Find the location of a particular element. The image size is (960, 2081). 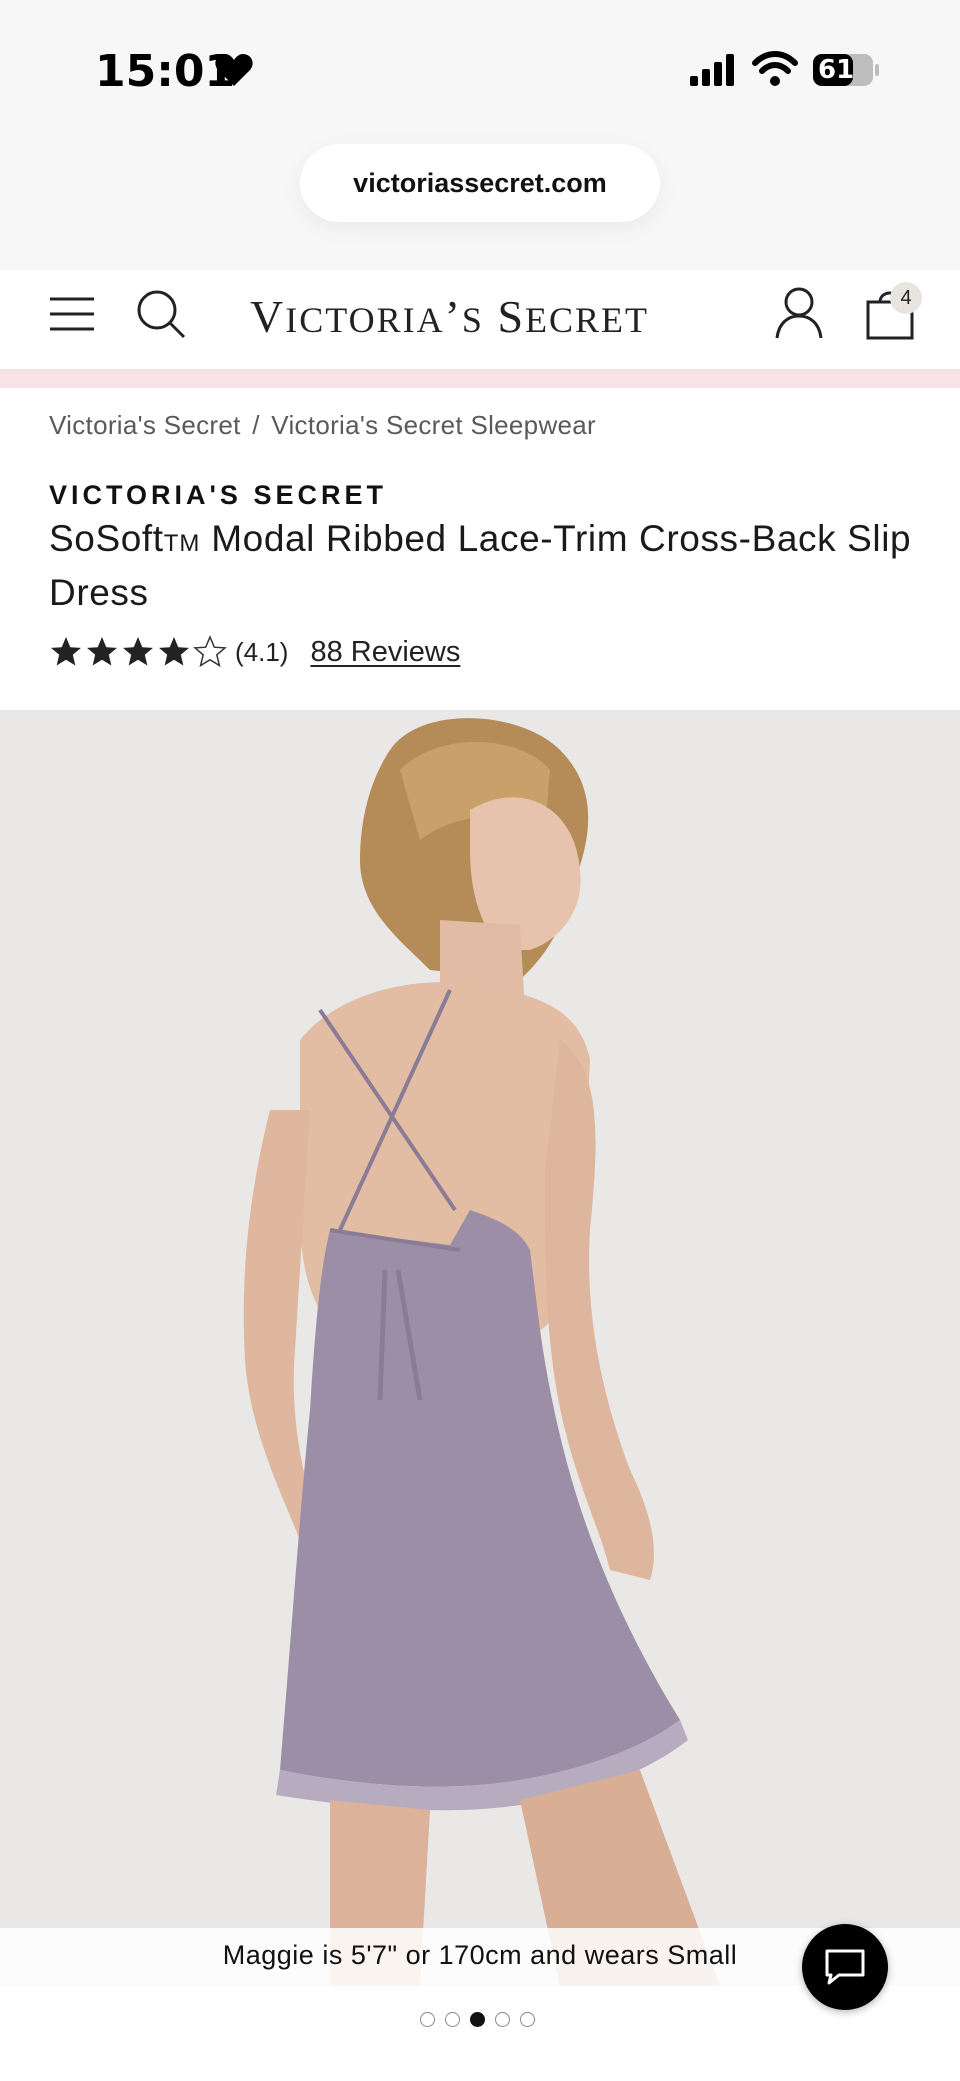

svg-text: VICTORIA’S SECRET is located at coordinates (449, 316).